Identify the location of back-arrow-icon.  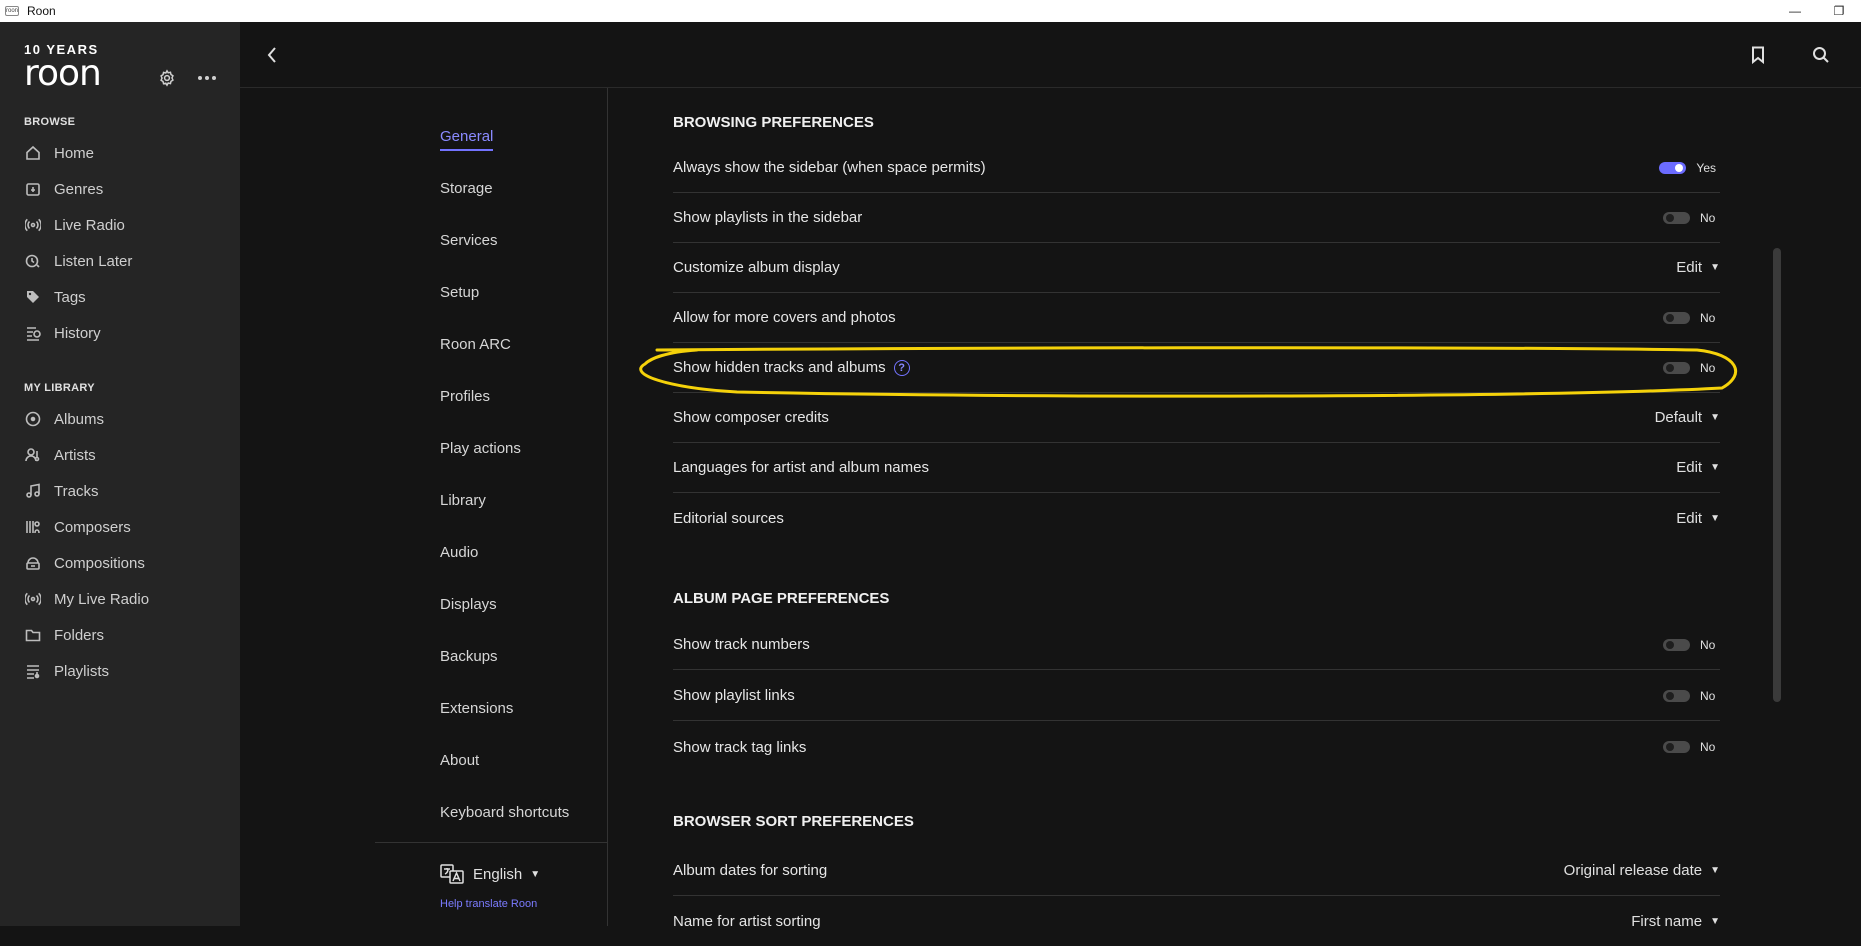
(272, 55).